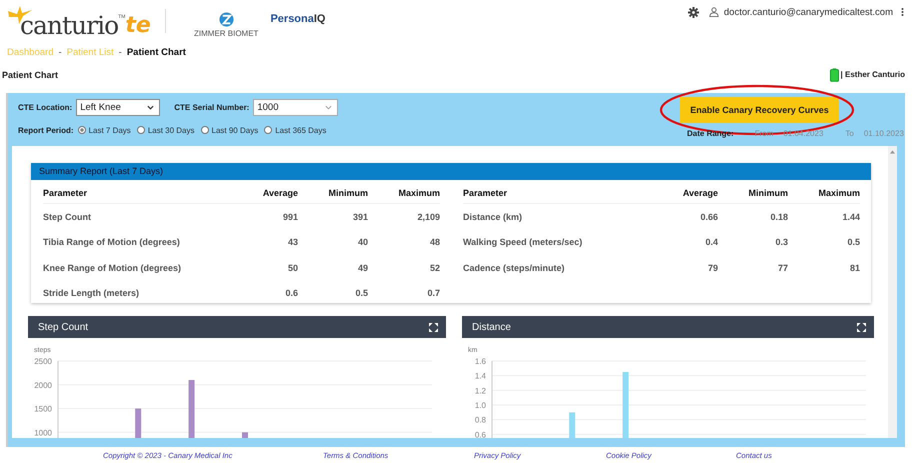 The image size is (912, 463). I want to click on table-cell-text: 0.3, so click(781, 242).